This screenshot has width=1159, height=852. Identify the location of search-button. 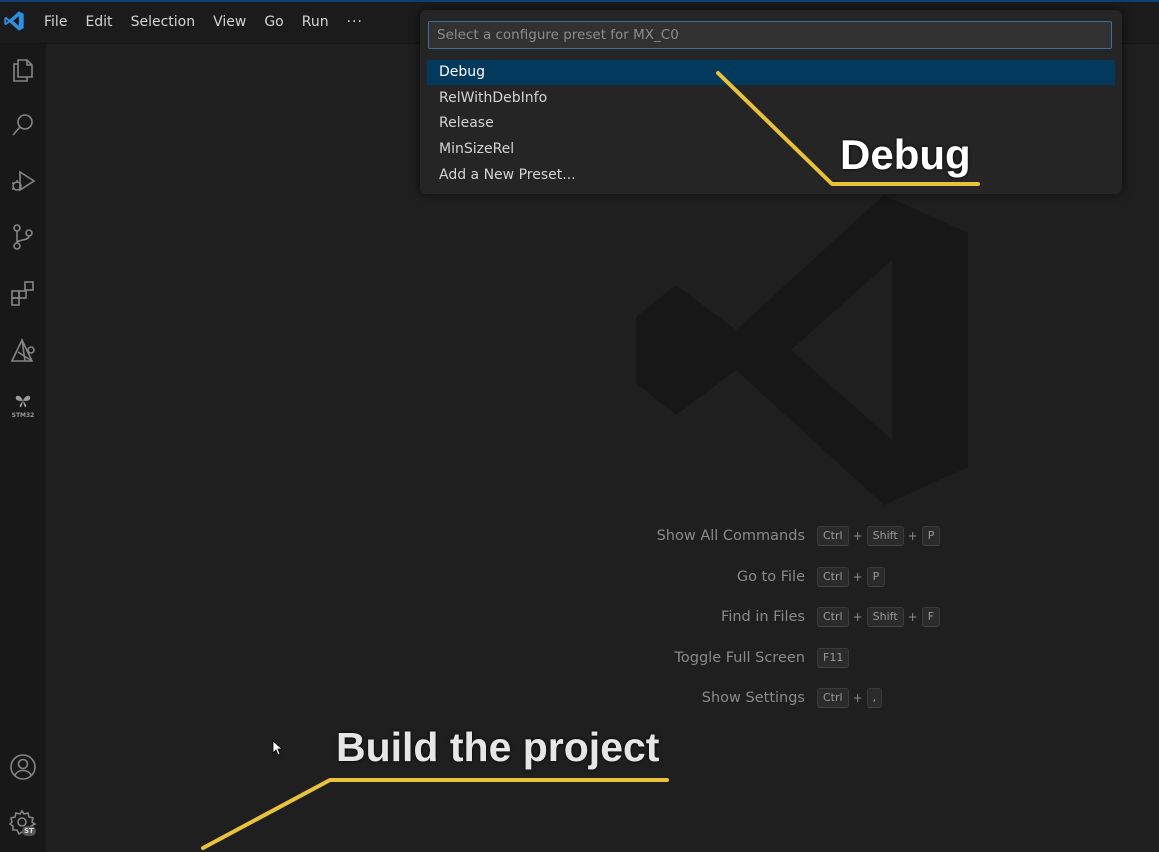
(23, 125).